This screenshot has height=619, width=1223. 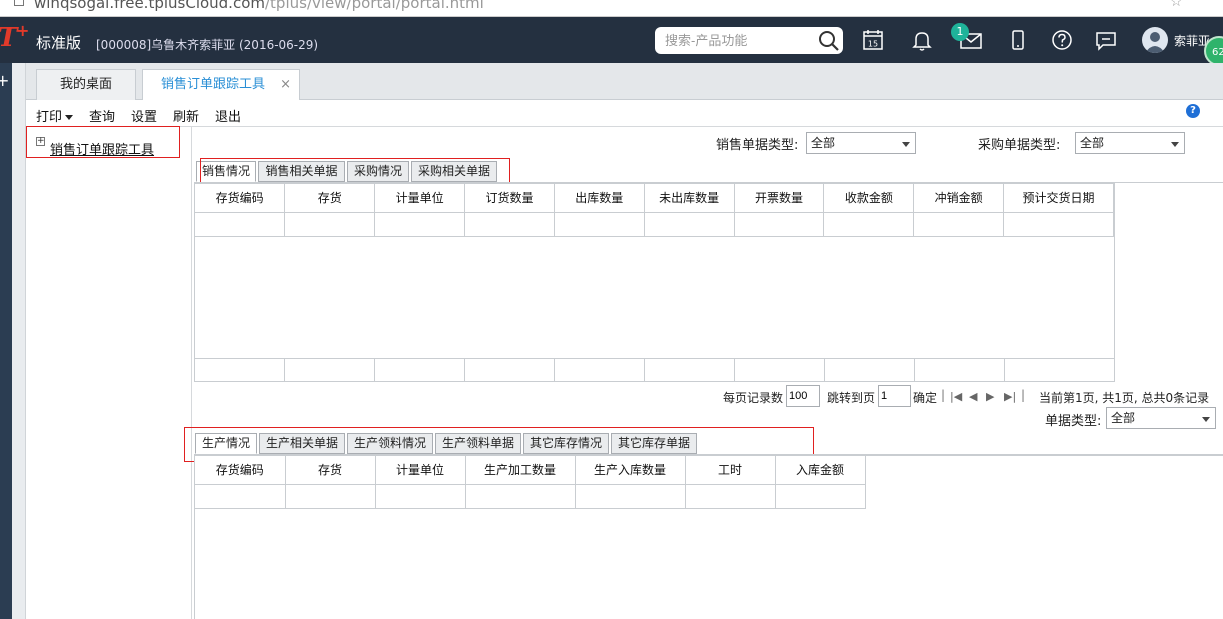 I want to click on query-button: 查询, so click(x=102, y=115).